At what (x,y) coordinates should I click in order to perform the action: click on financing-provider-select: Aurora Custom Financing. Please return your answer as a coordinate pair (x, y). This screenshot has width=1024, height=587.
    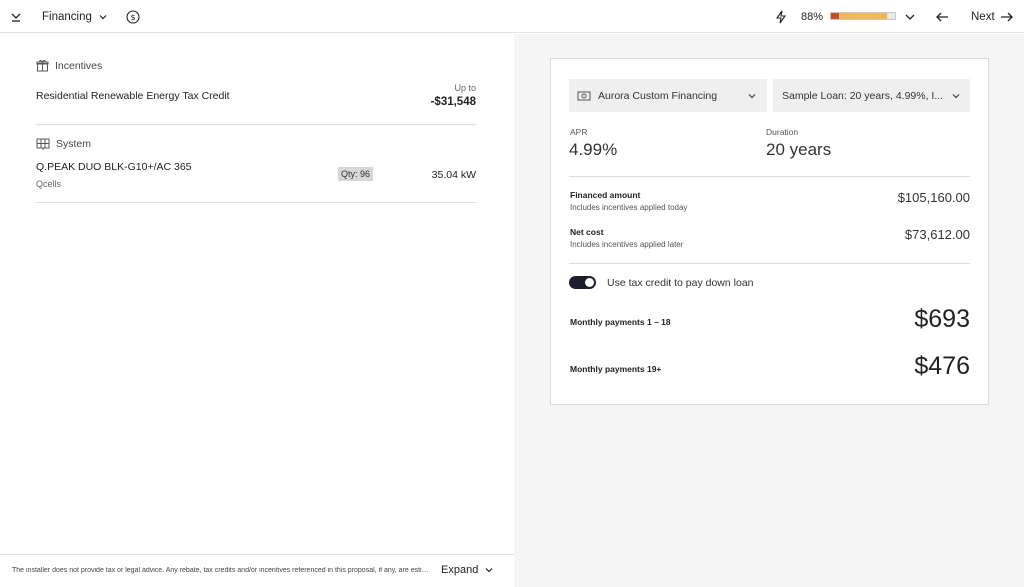
    Looking at the image, I should click on (668, 95).